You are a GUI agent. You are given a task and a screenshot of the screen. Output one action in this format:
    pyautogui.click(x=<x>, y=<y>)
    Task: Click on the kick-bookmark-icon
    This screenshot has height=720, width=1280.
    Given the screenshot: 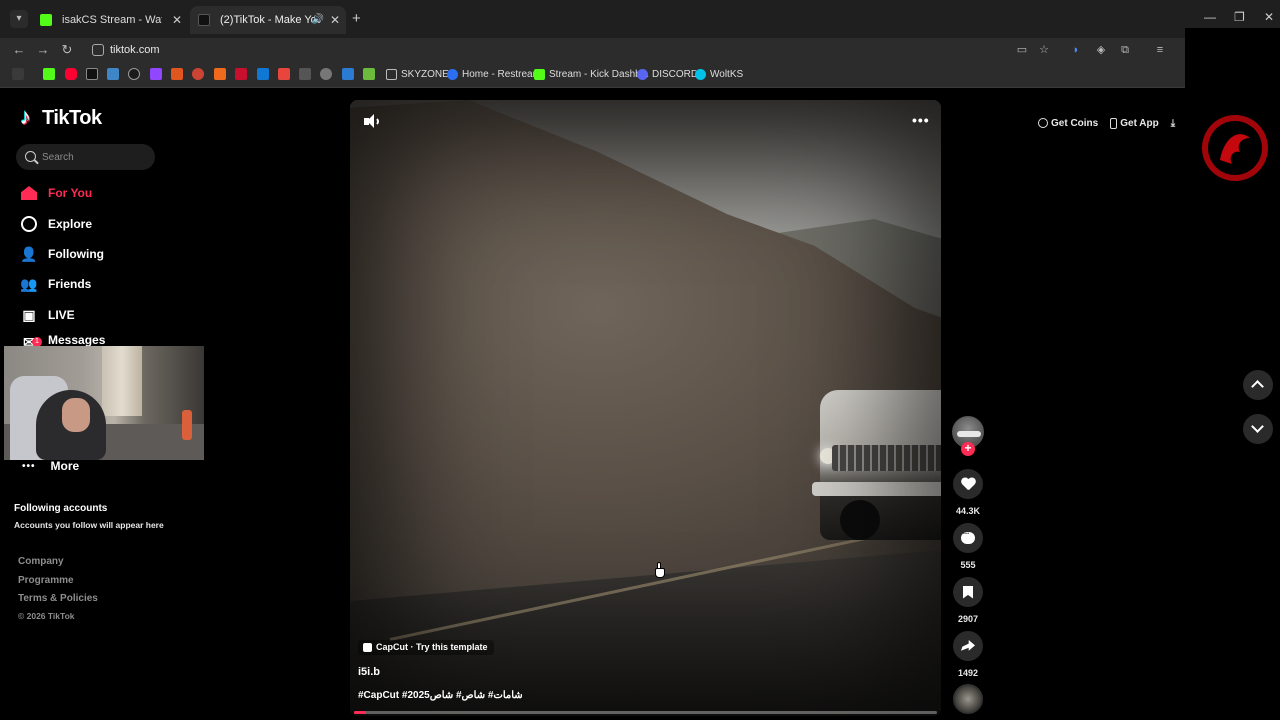 What is the action you would take?
    pyautogui.click(x=49, y=74)
    